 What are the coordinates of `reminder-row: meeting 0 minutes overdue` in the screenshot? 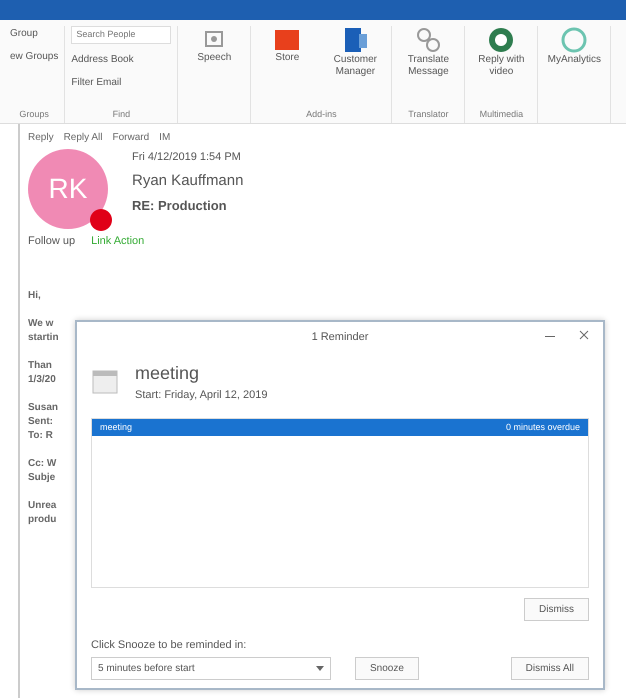 It's located at (340, 427).